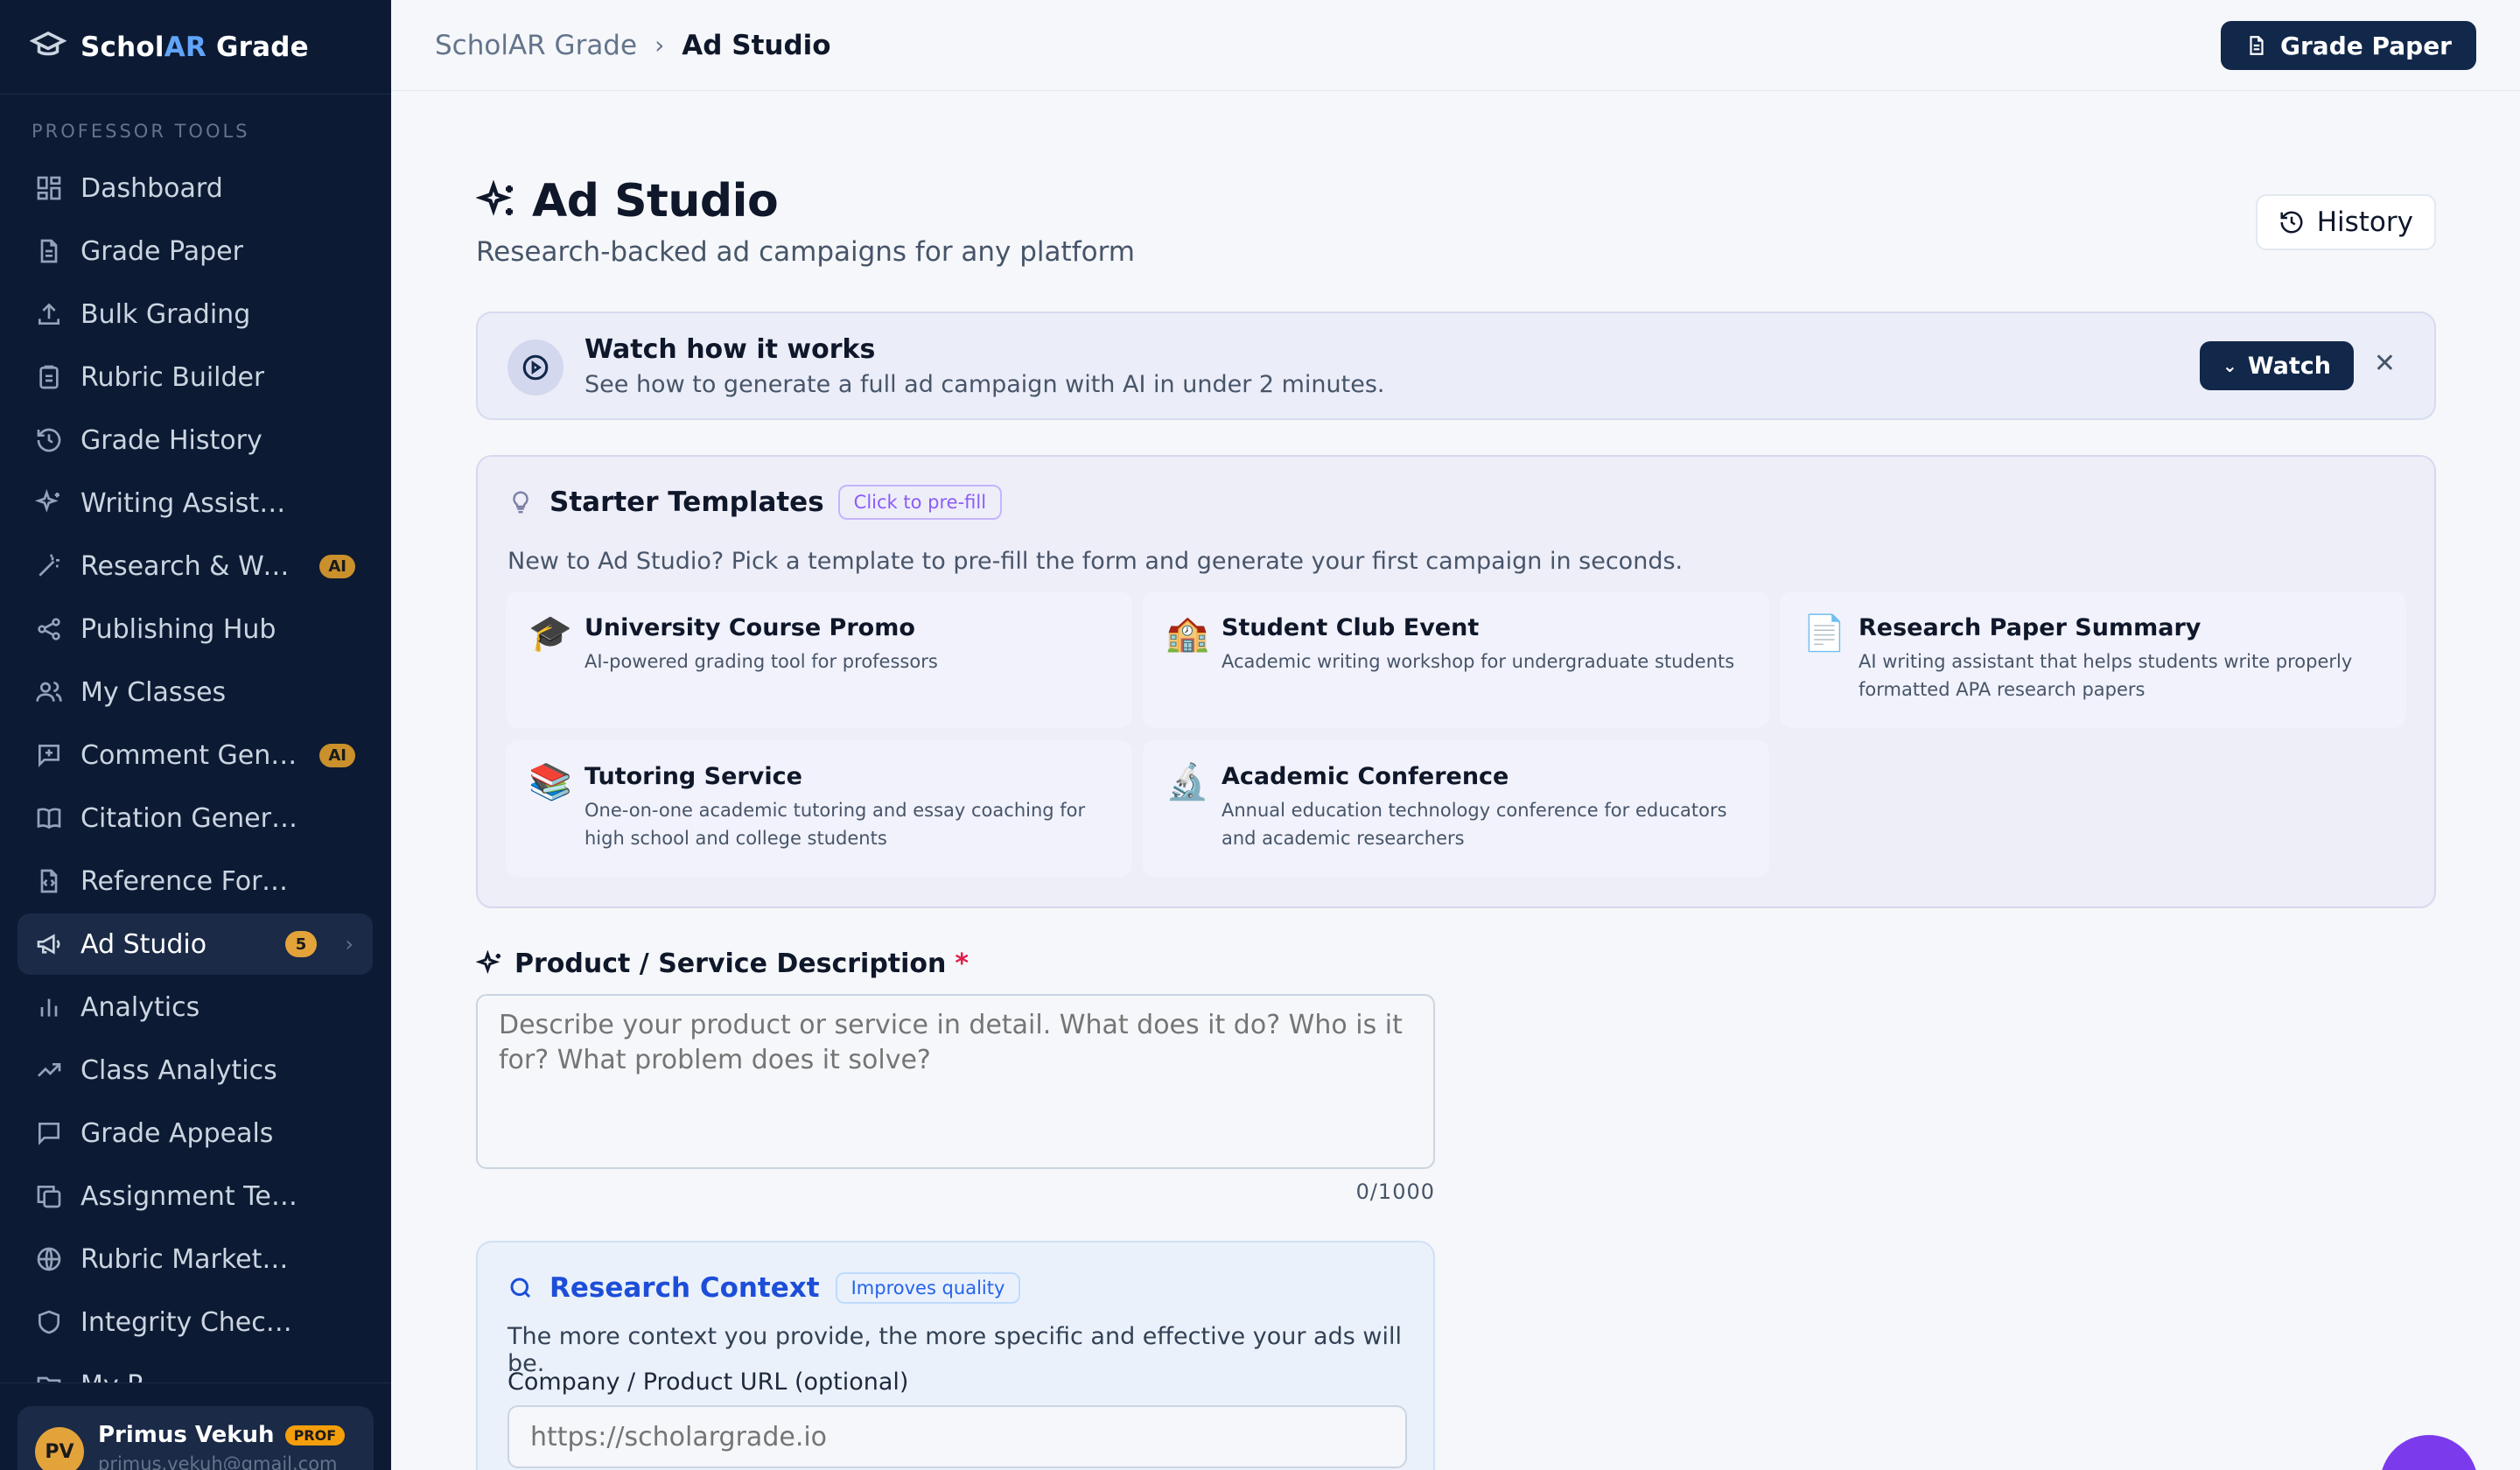 The width and height of the screenshot is (2520, 1470). I want to click on history-label: History, so click(2364, 222).